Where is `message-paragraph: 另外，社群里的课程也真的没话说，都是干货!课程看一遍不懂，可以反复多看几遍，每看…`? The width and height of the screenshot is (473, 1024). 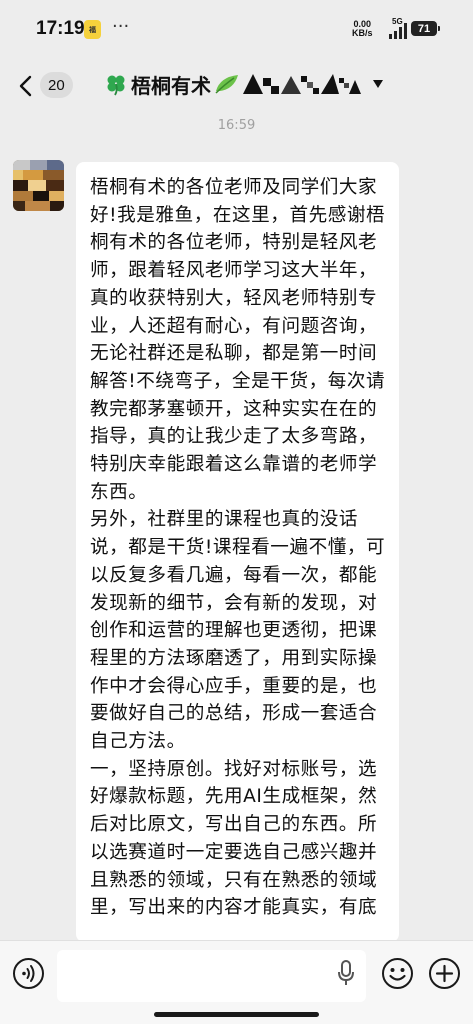 message-paragraph: 另外，社群里的课程也真的没话说，都是干货!课程看一遍不懂，可以反复多看几遍，每看… is located at coordinates (238, 631).